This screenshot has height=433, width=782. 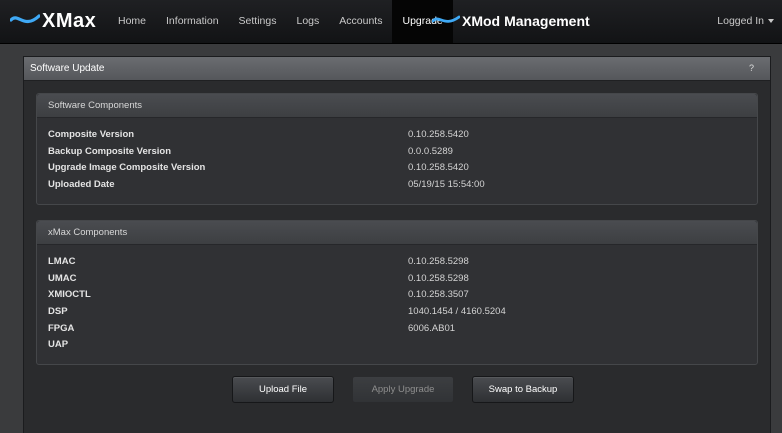 I want to click on nav-accounts: Accounts, so click(x=360, y=21).